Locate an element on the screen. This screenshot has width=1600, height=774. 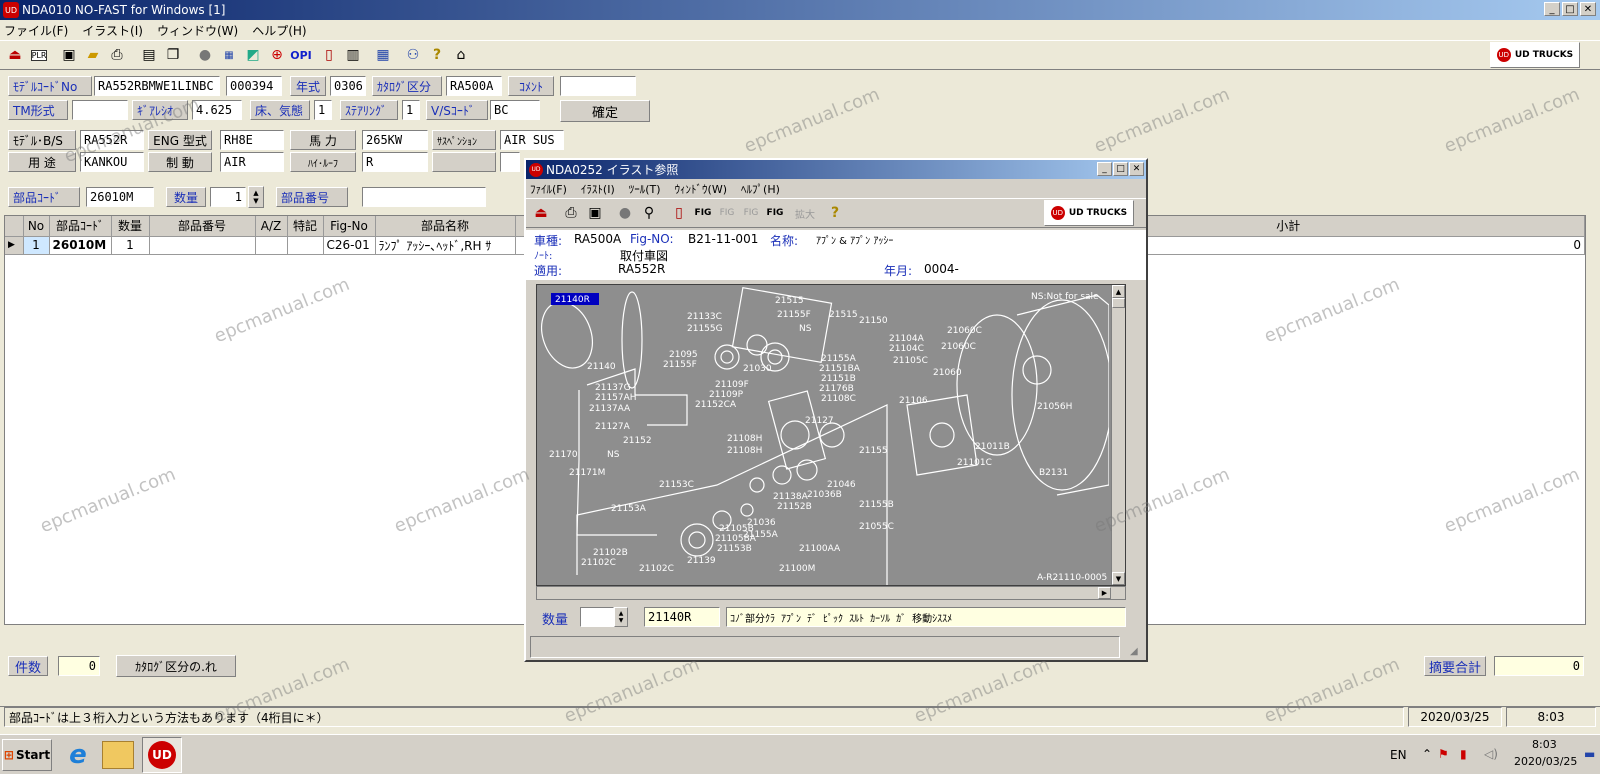
dialog-book-icon: ▯ is located at coordinates (679, 213).